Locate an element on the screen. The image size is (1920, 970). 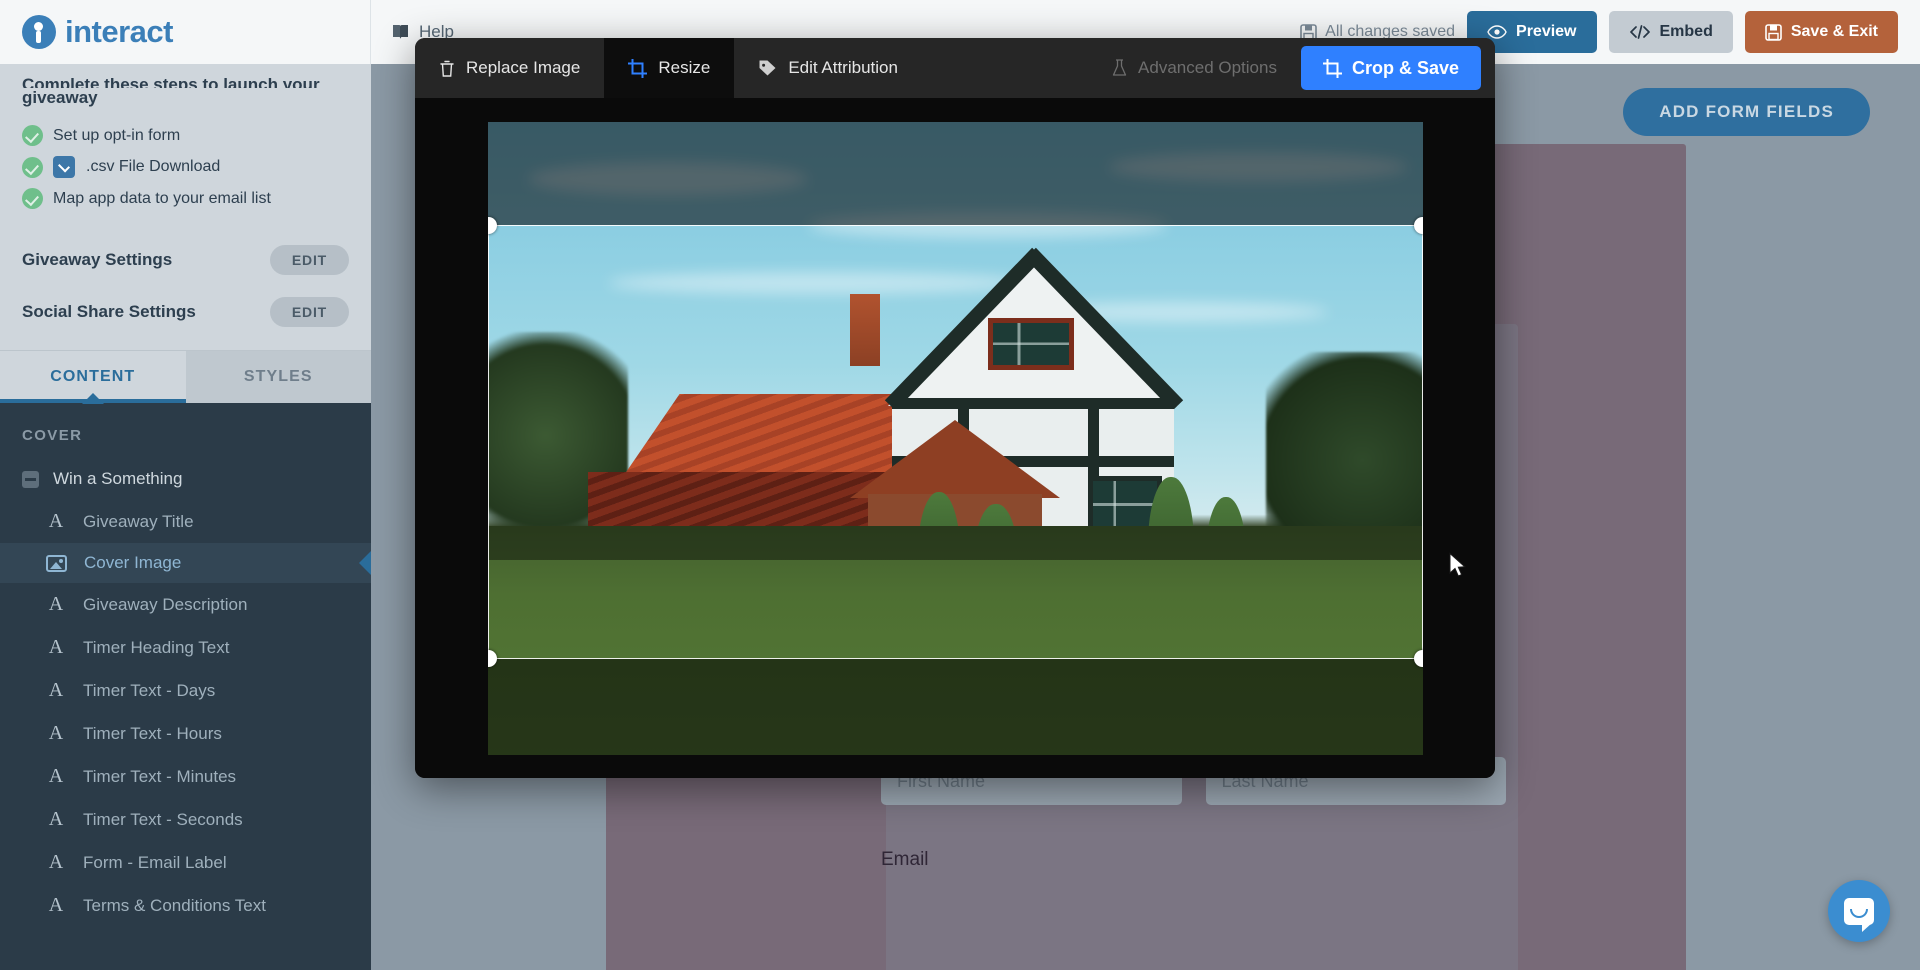
sidebar-item-cover-image: Cover Image is located at coordinates (185, 563).